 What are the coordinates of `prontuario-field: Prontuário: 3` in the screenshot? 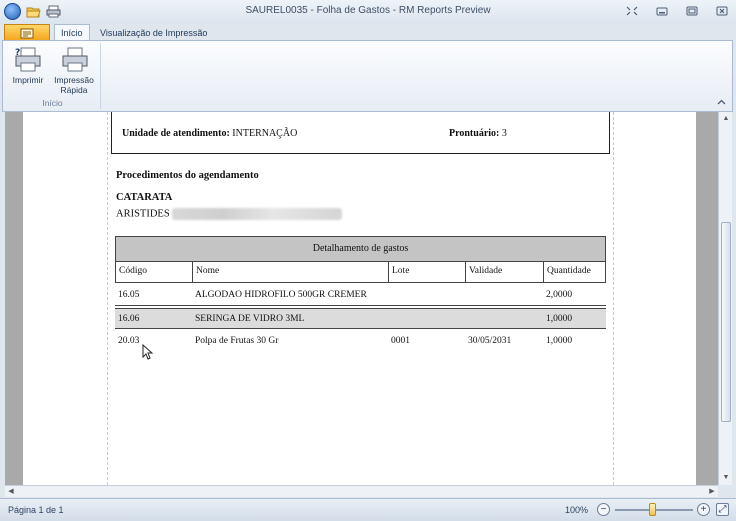 It's located at (478, 133).